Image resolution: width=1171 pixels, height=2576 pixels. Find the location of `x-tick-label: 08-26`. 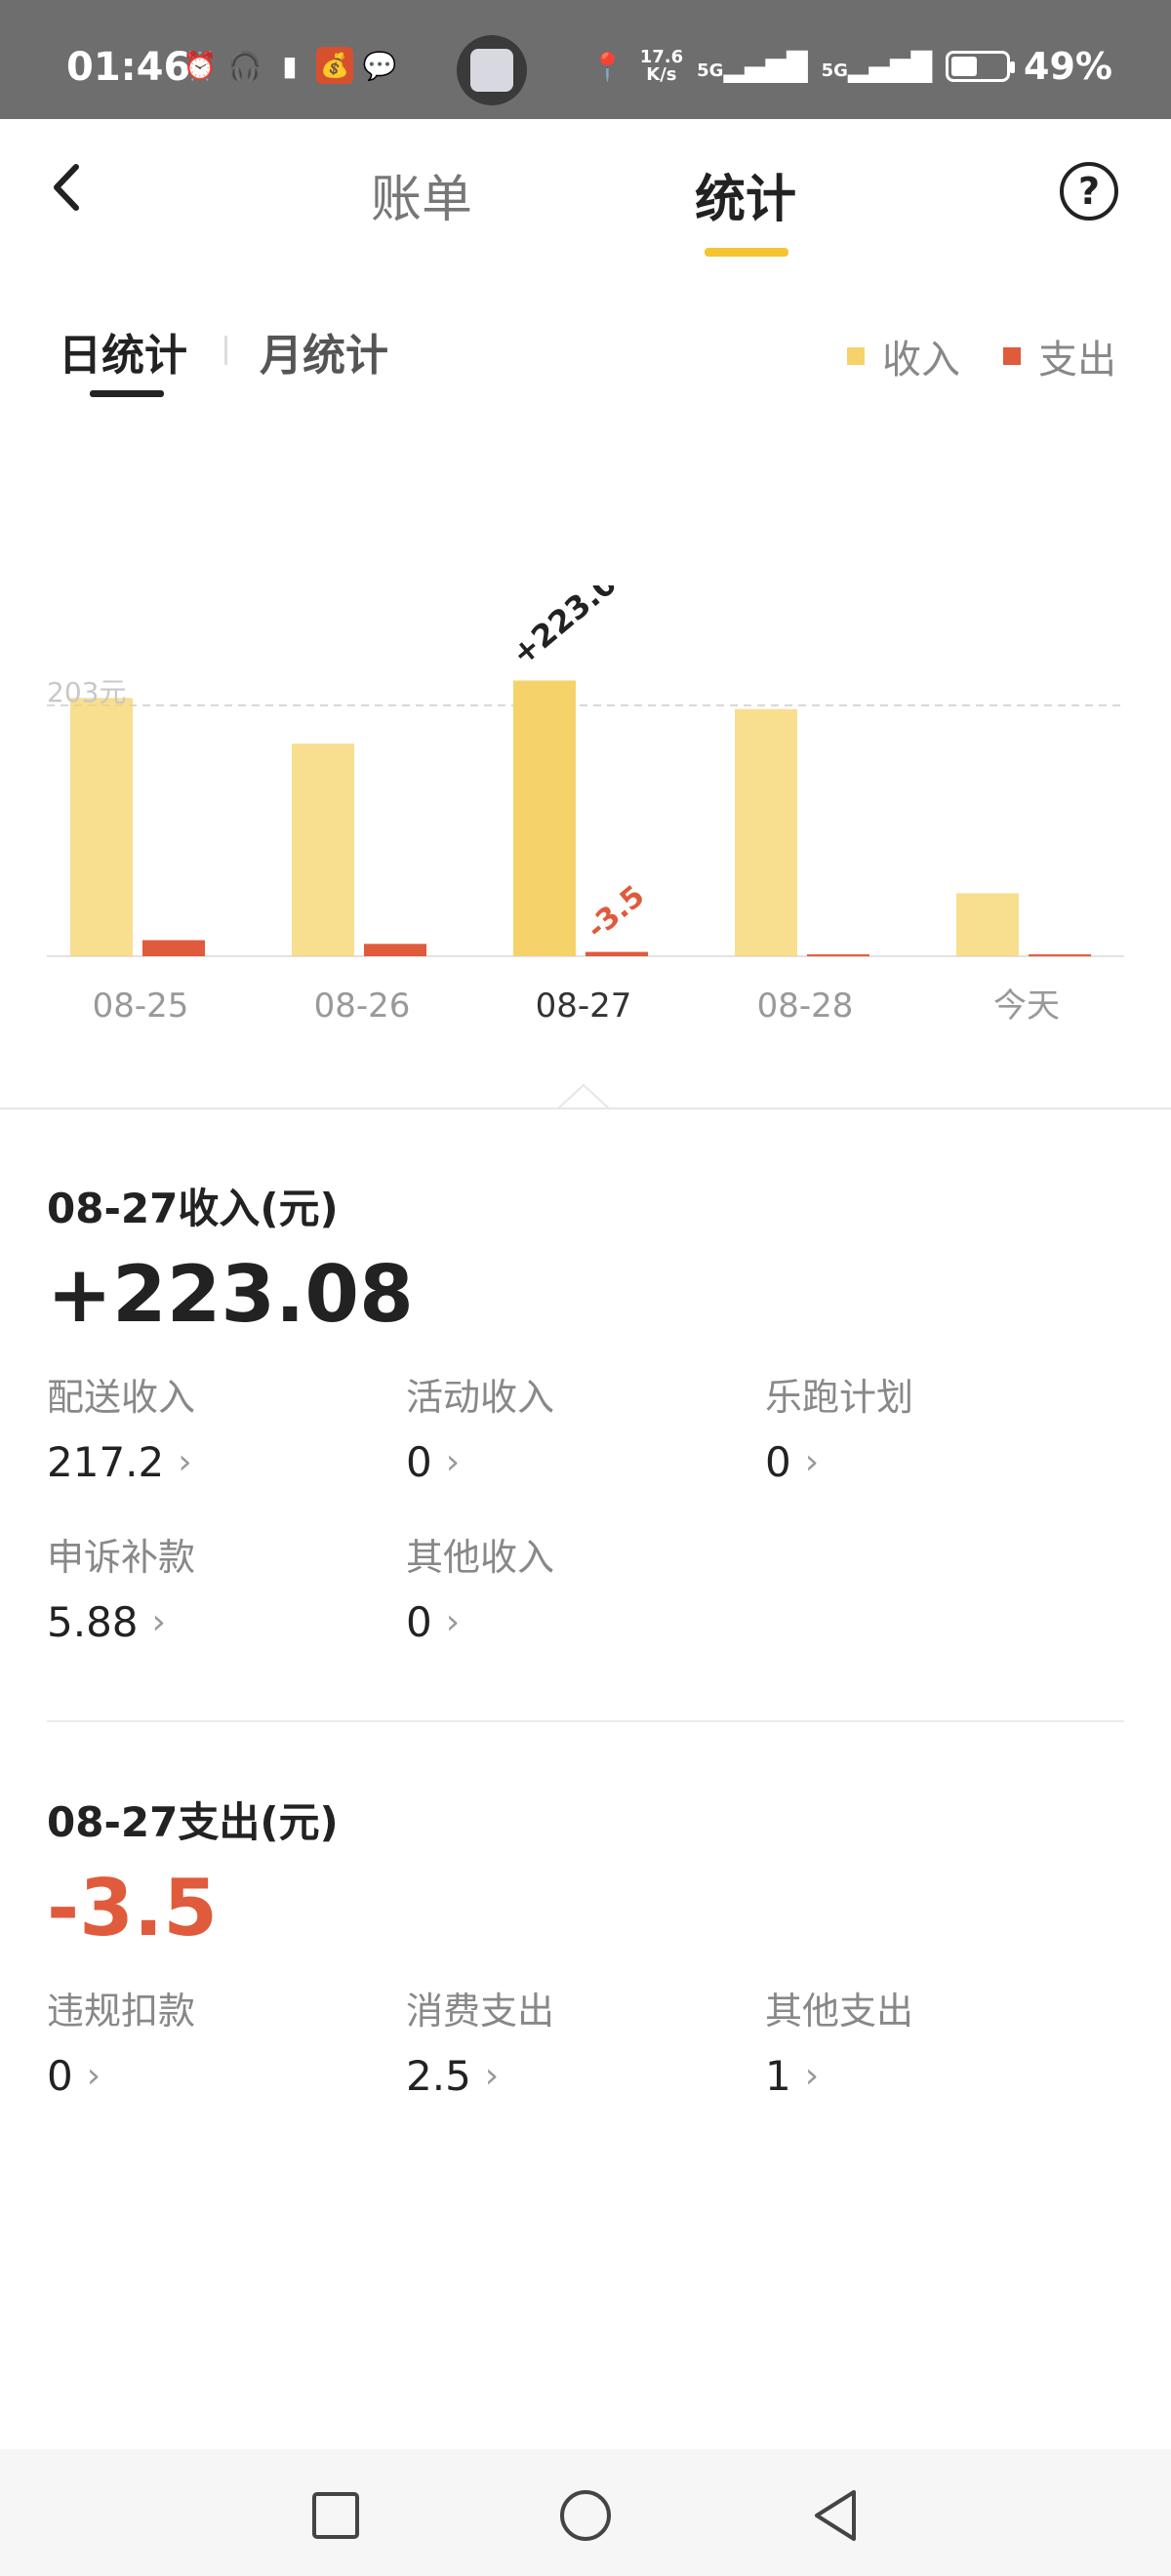

x-tick-label: 08-26 is located at coordinates (362, 1006).